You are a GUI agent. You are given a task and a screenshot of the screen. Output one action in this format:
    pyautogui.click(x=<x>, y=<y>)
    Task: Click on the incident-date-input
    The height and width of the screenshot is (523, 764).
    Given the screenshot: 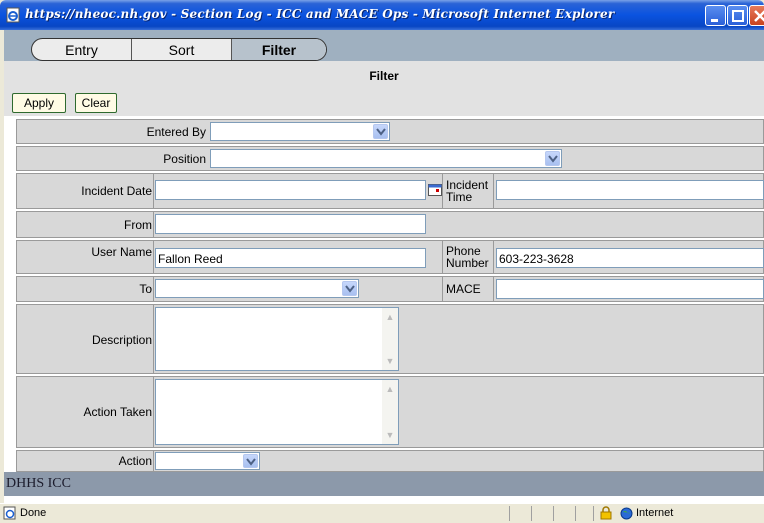 What is the action you would take?
    pyautogui.click(x=290, y=190)
    